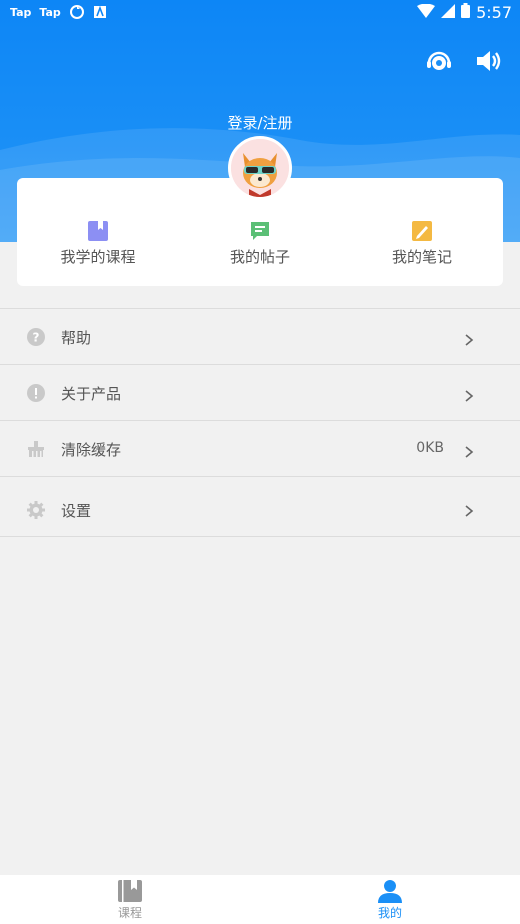  Describe the element at coordinates (422, 243) in the screenshot. I see `quick-link-my-notes: 我的笔记` at that location.